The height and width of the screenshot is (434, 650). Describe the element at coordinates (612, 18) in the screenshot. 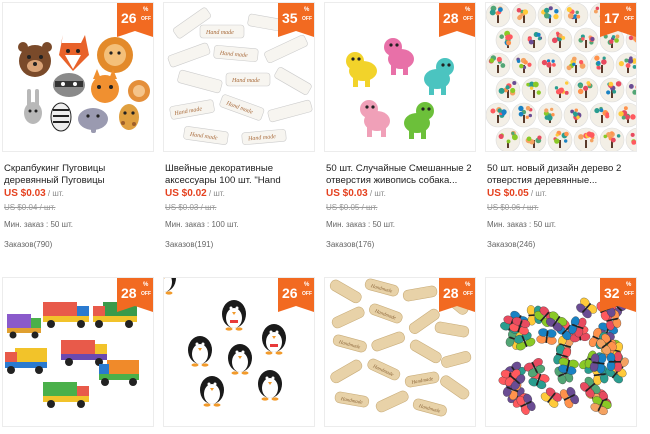

I see `discount-value: 17` at that location.